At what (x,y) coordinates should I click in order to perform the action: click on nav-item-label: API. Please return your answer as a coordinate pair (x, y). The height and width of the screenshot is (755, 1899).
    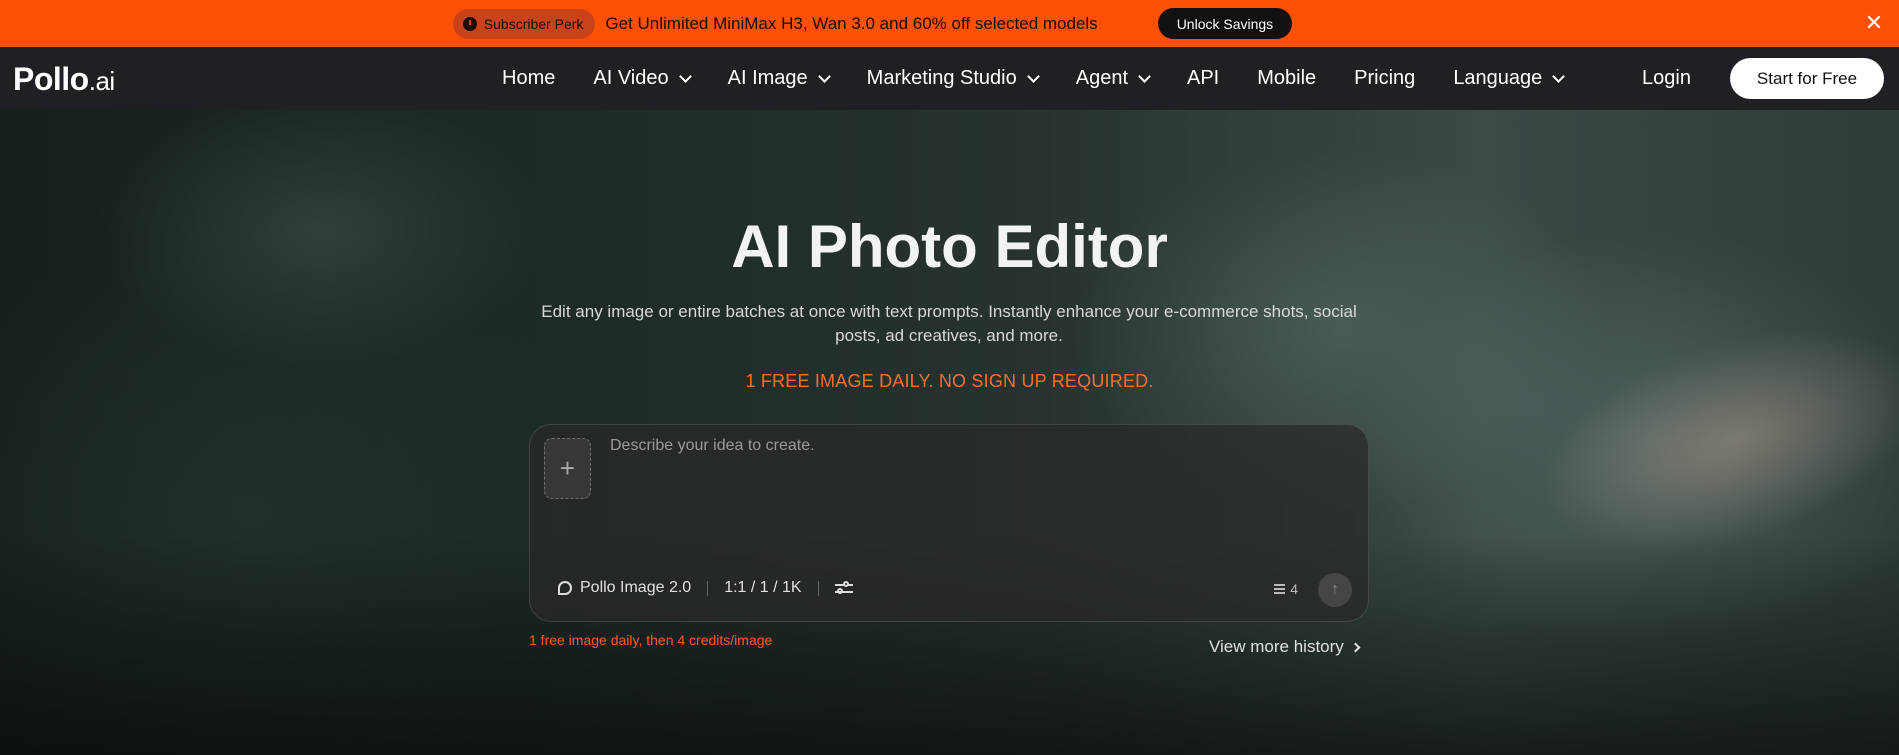
    Looking at the image, I should click on (1203, 78).